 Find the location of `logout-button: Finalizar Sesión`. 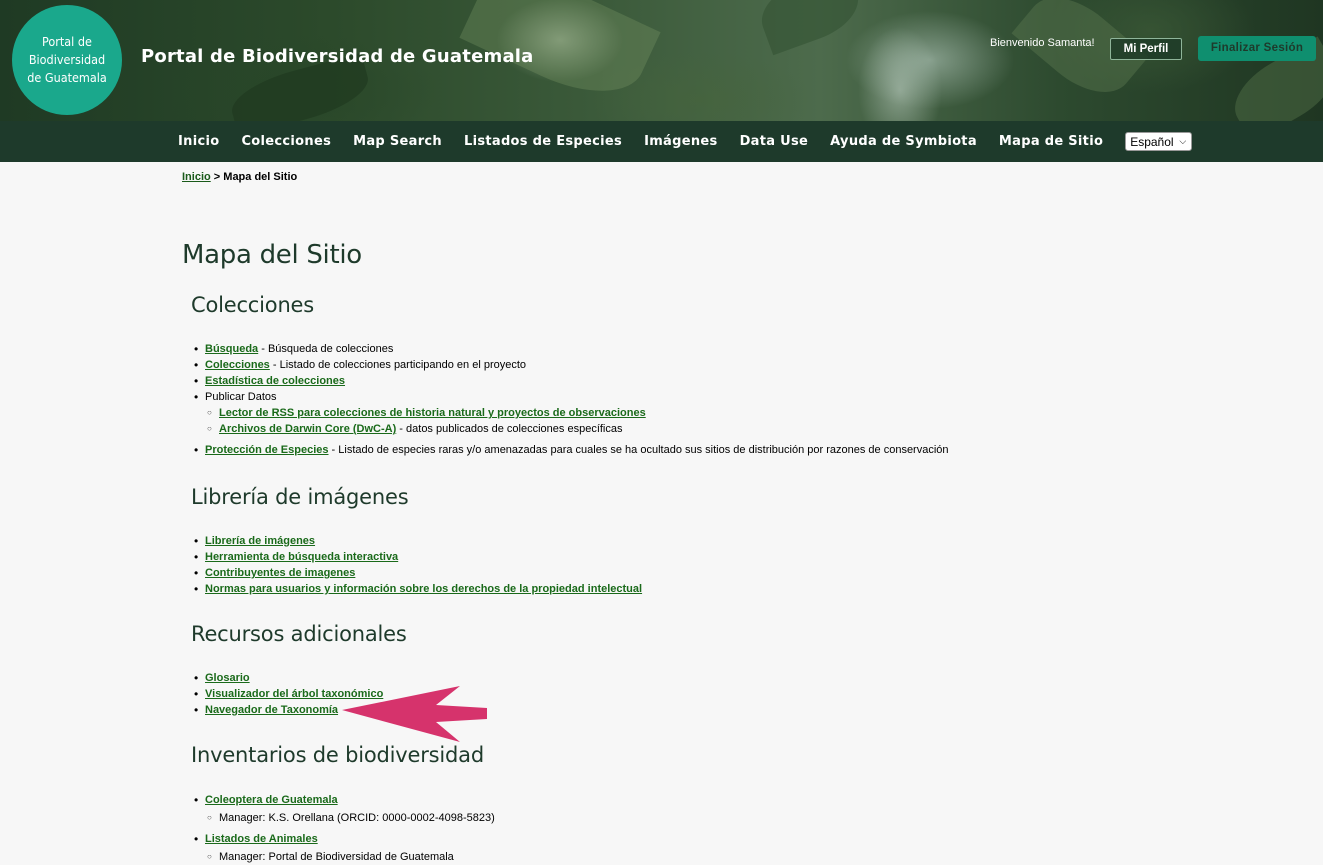

logout-button: Finalizar Sesión is located at coordinates (1257, 48).